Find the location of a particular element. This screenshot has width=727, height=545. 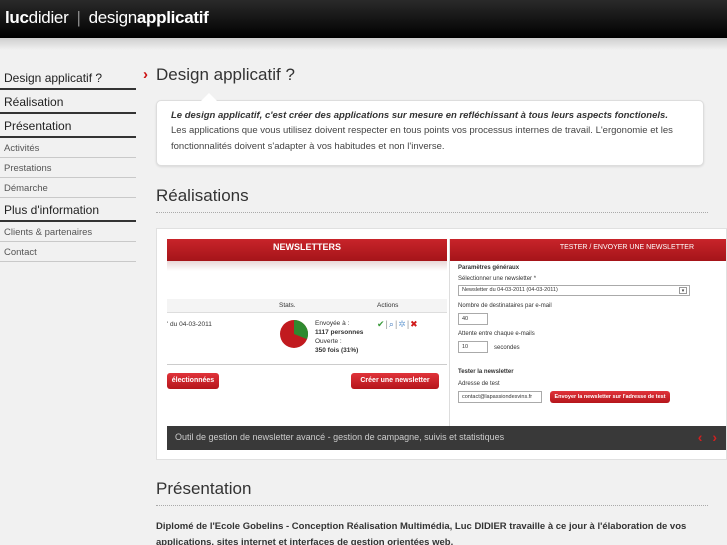

col-stats: Stats. is located at coordinates (287, 305).